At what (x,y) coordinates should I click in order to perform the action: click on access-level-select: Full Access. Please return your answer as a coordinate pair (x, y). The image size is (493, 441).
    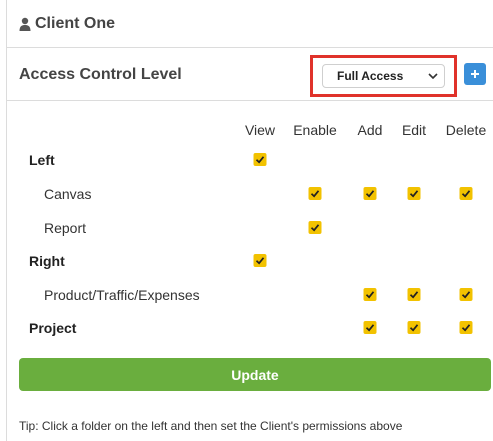
    Looking at the image, I should click on (383, 76).